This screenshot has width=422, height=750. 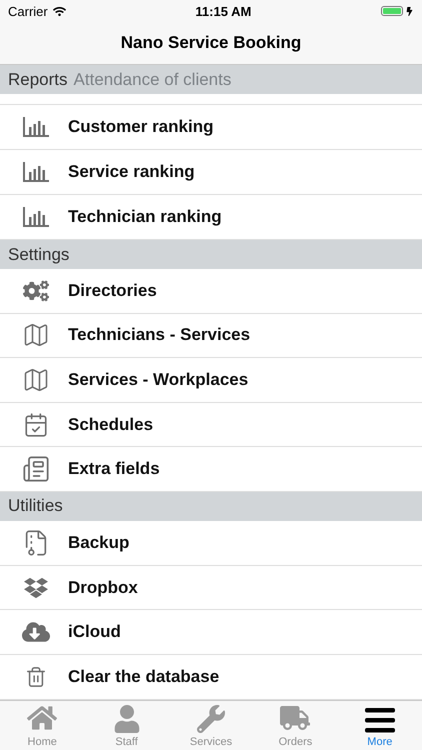 What do you see at coordinates (211, 254) in the screenshot?
I see `section-header: Settings` at bounding box center [211, 254].